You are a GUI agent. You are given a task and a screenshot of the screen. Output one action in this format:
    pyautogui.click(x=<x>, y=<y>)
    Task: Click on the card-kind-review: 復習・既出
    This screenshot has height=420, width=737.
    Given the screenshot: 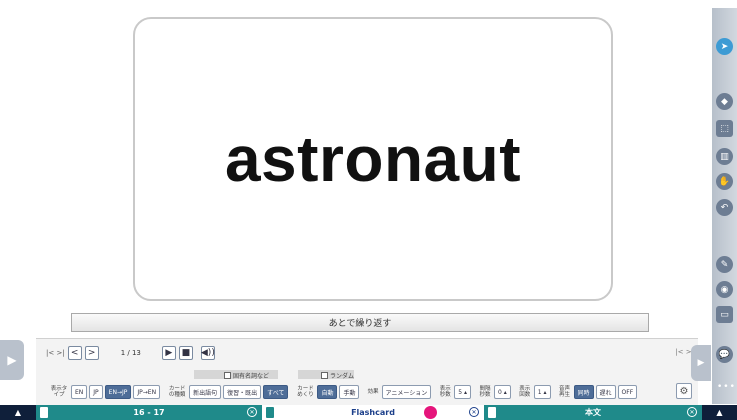 What is the action you would take?
    pyautogui.click(x=242, y=392)
    